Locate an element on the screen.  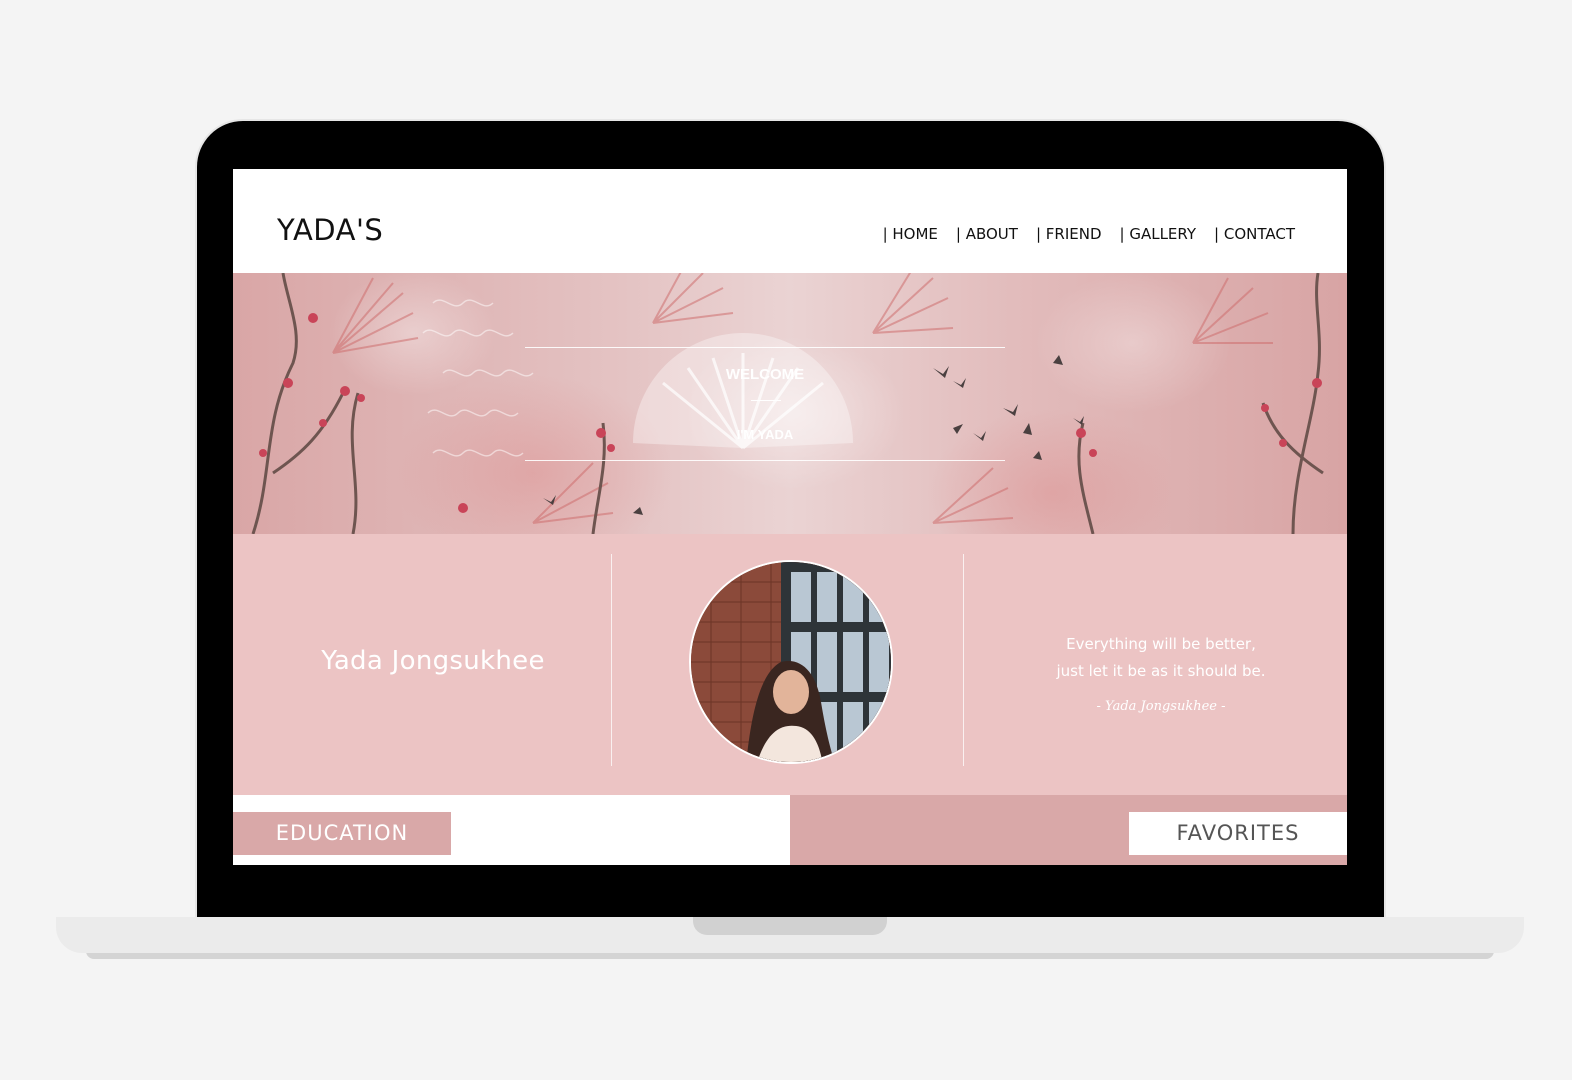
profile-photo is located at coordinates (791, 662).